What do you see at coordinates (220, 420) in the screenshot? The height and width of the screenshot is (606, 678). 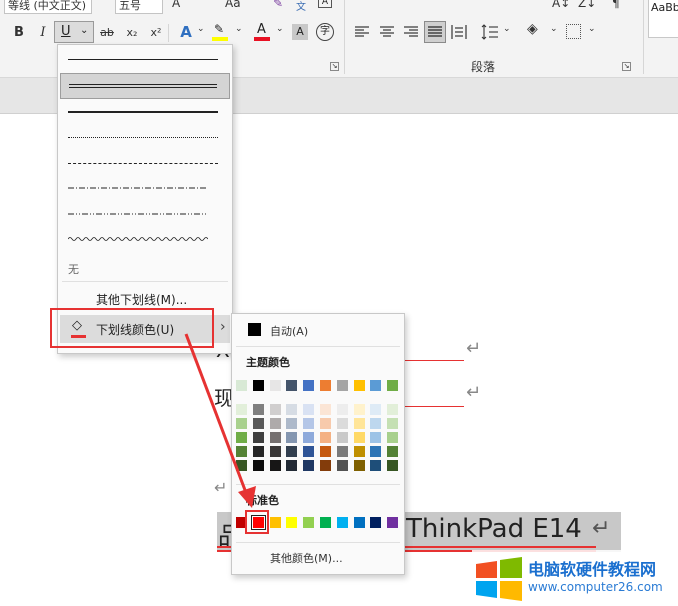 I see `annotation-arrow` at bounding box center [220, 420].